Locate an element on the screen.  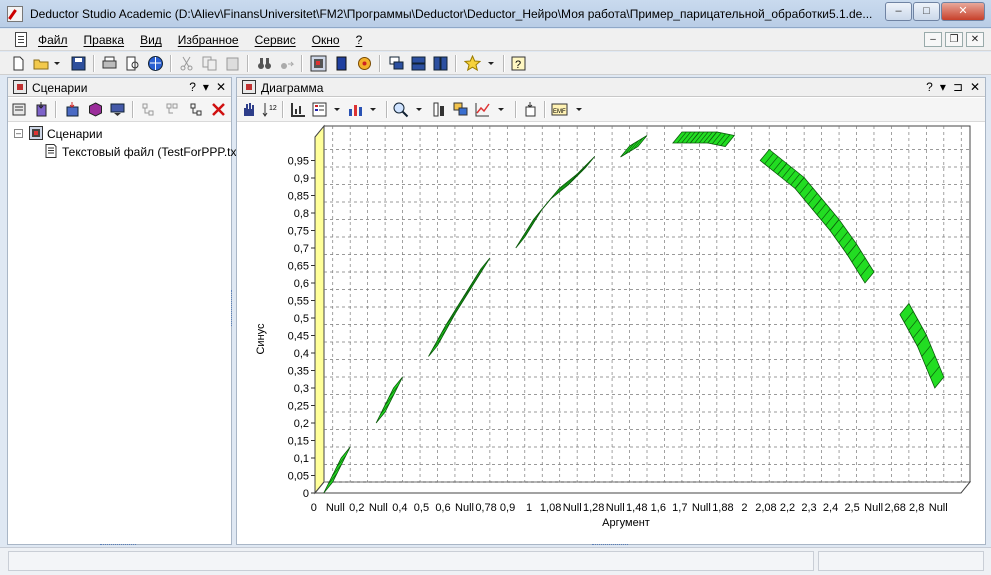
y-tick-label: 0,45 is located at coordinates (298, 337).